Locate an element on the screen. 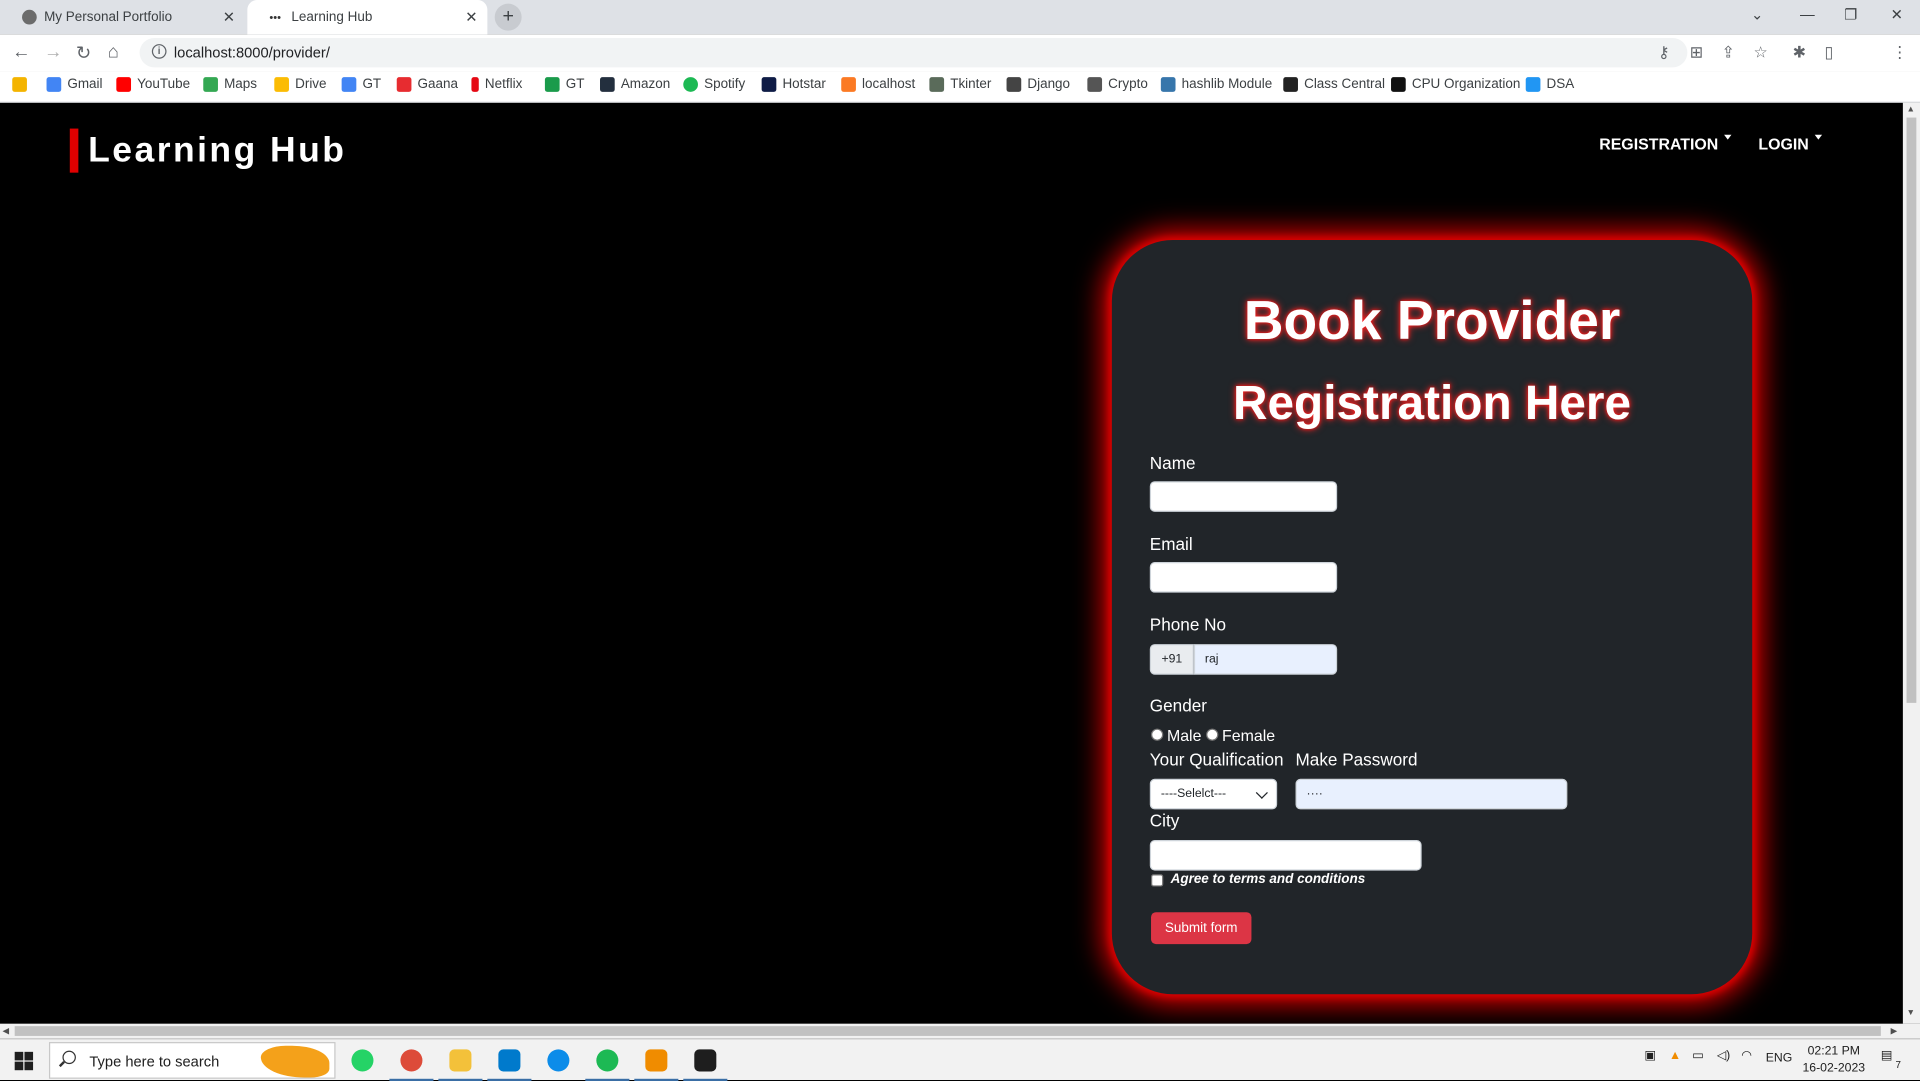 The width and height of the screenshot is (1920, 1081). brand-title: Learning Hub is located at coordinates (217, 150).